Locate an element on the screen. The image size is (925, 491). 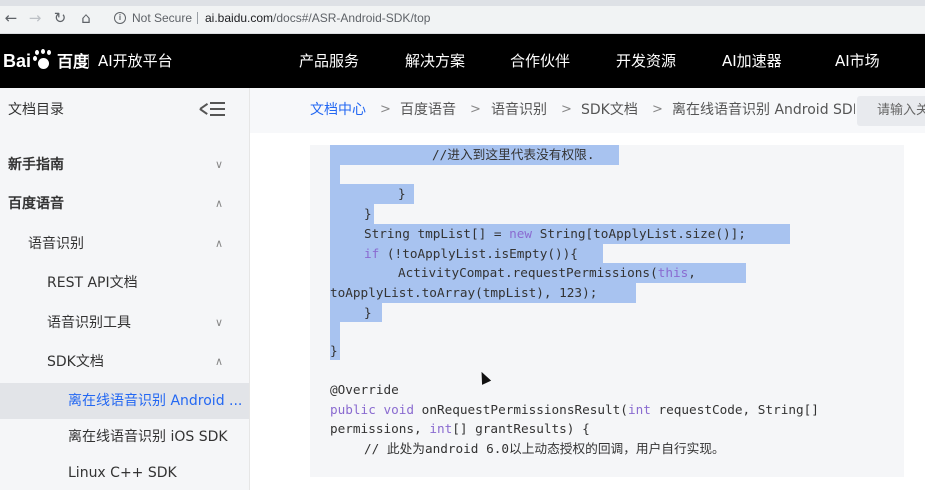
code-line: // 此处为android 6.0以上动态授权的回调，用户自行实现。 is located at coordinates (544, 448).